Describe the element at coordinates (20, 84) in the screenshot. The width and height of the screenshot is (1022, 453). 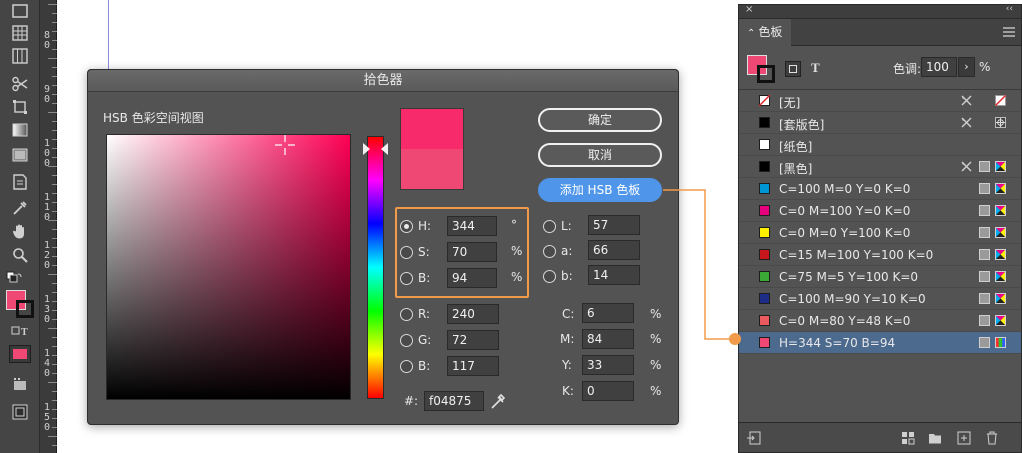
I see `scissors-icon` at that location.